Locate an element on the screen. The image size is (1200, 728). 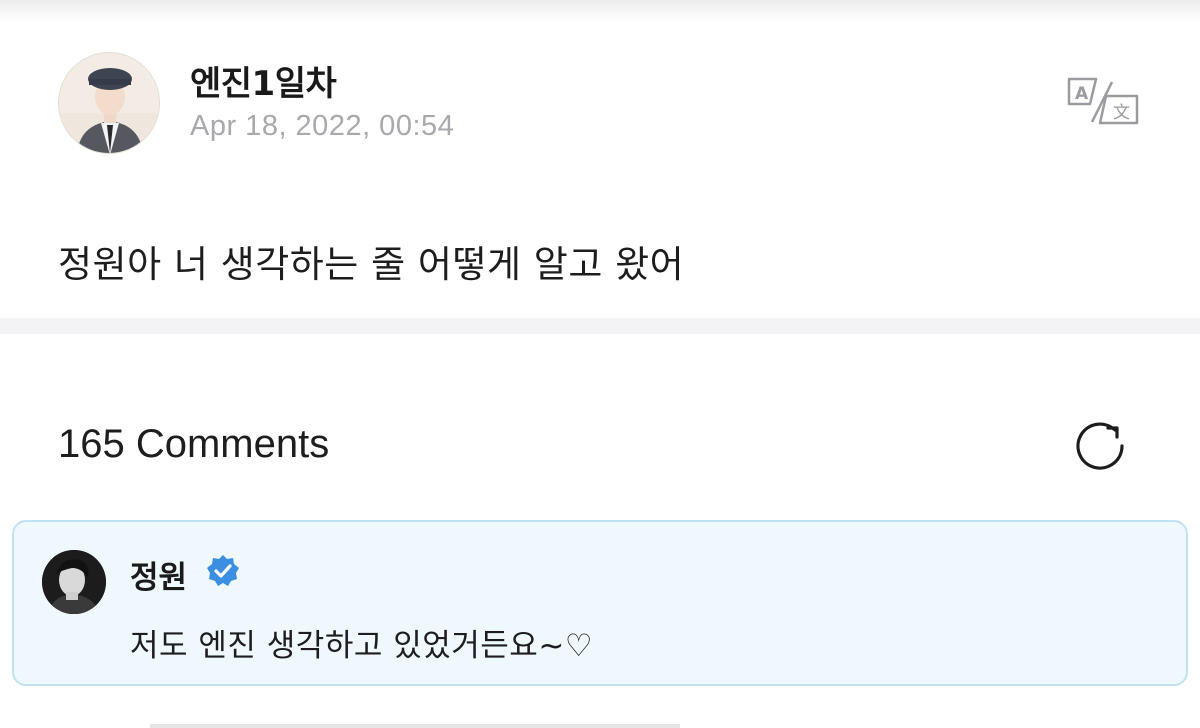
post-header: 엔진1일차 Apr 18, 2022, 00:54 A 文 is located at coordinates (608, 105).